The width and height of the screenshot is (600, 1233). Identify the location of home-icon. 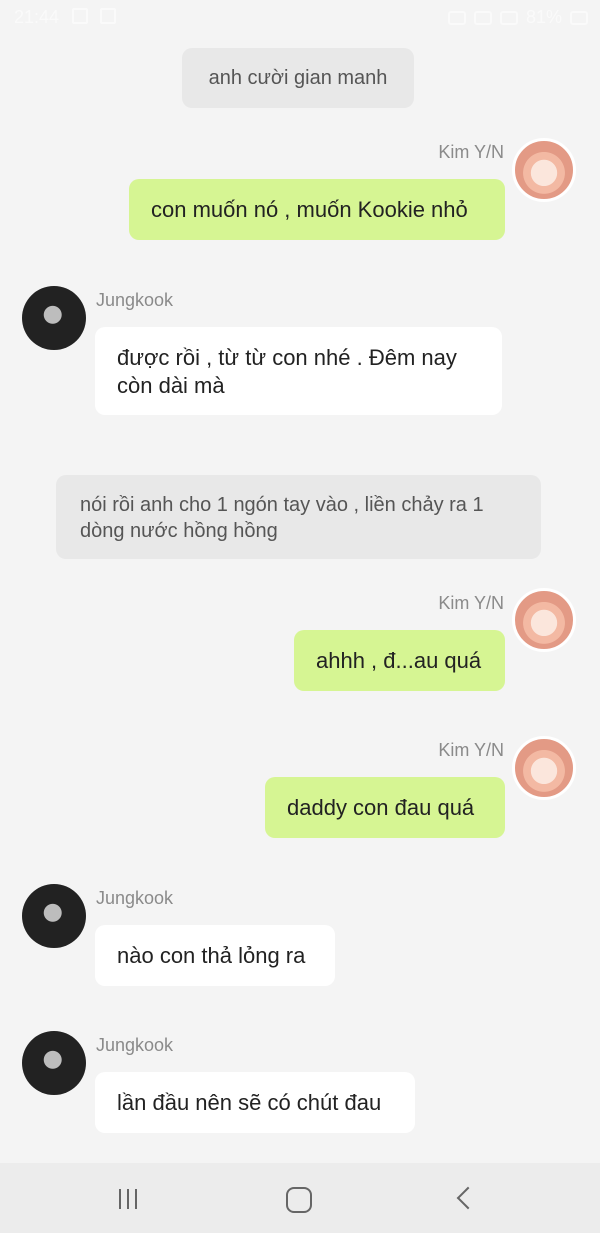
(298, 1199).